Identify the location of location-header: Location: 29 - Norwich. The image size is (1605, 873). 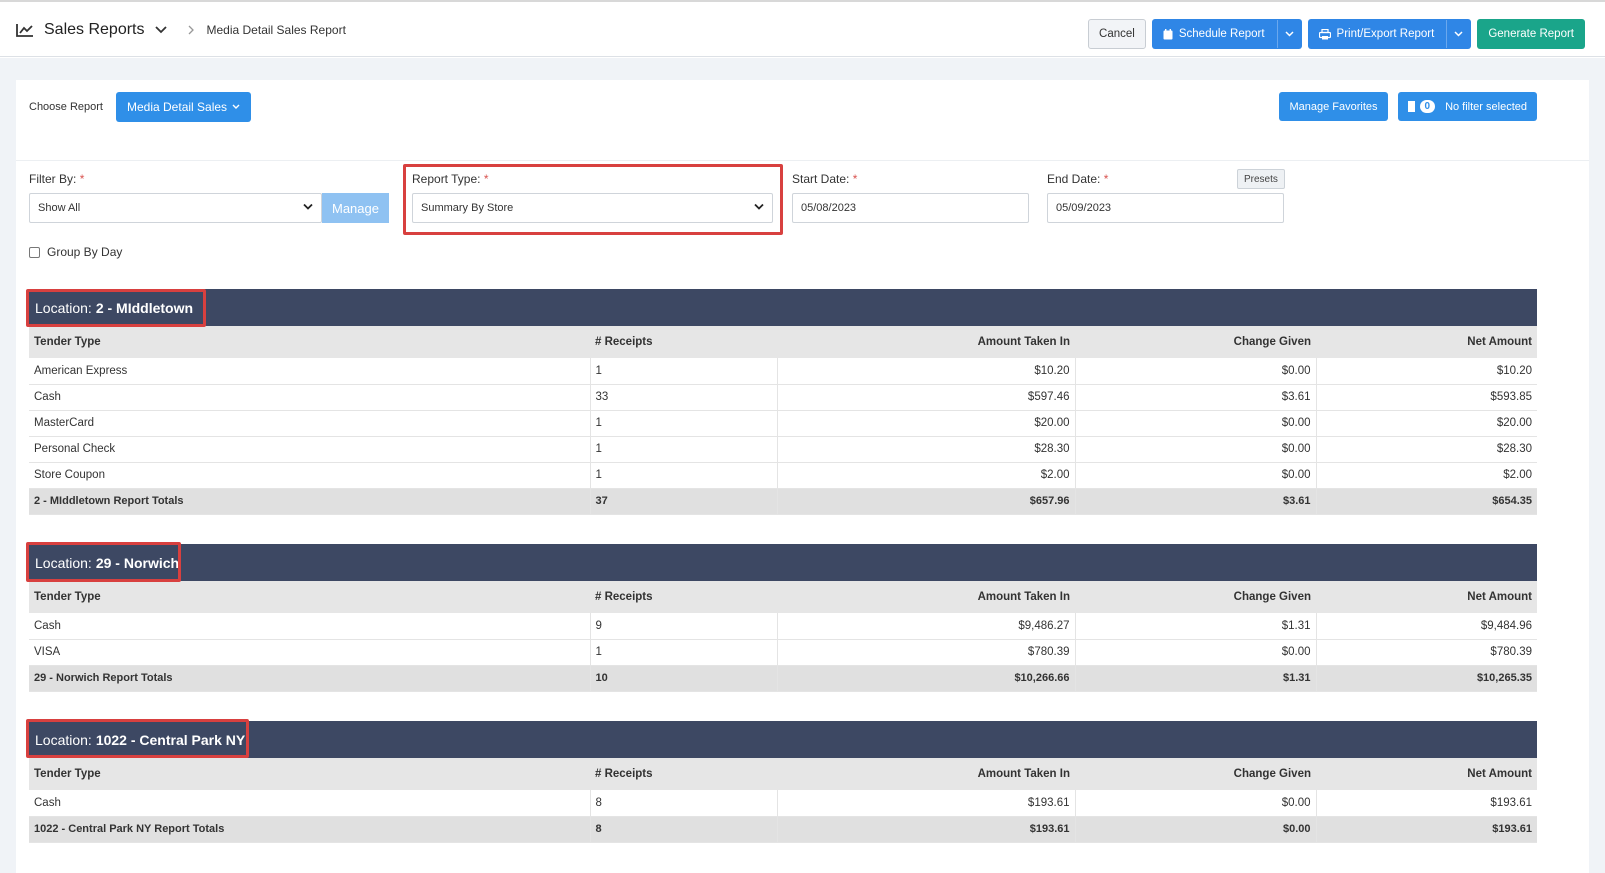
(781, 562).